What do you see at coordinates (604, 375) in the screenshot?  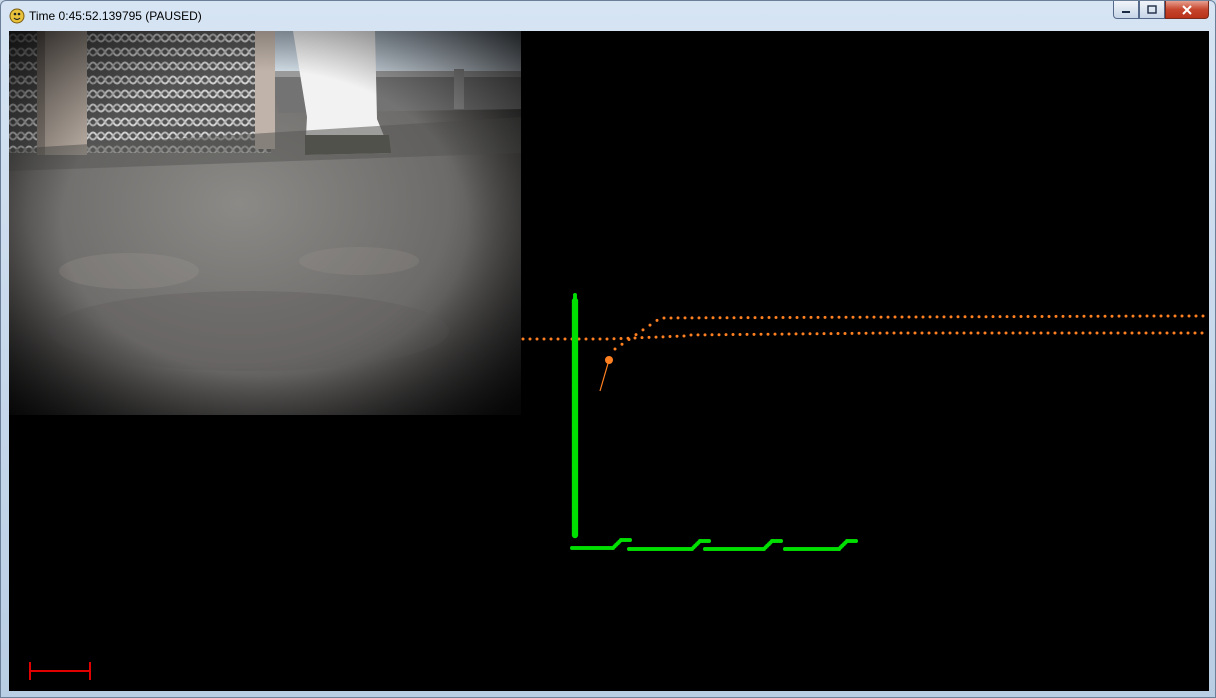 I see `robot-heading-line` at bounding box center [604, 375].